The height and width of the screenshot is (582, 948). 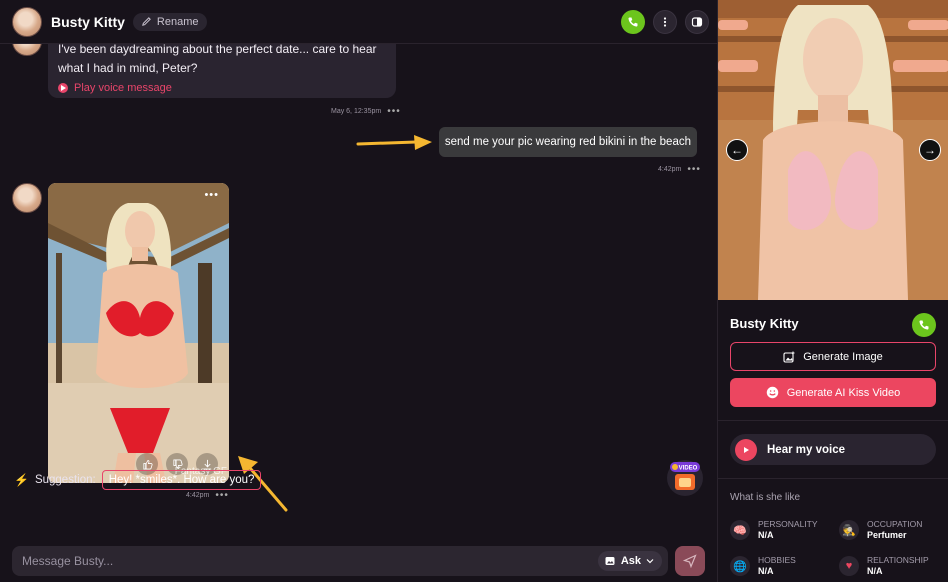 What do you see at coordinates (740, 566) in the screenshot?
I see `globe-icon: 🌐` at bounding box center [740, 566].